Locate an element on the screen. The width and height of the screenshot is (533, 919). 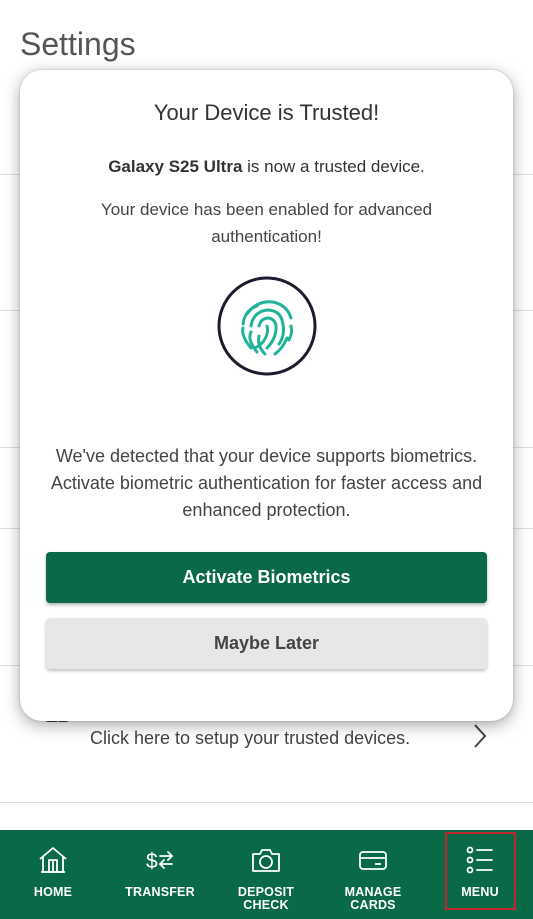
chevron-right-icon is located at coordinates (480, 736).